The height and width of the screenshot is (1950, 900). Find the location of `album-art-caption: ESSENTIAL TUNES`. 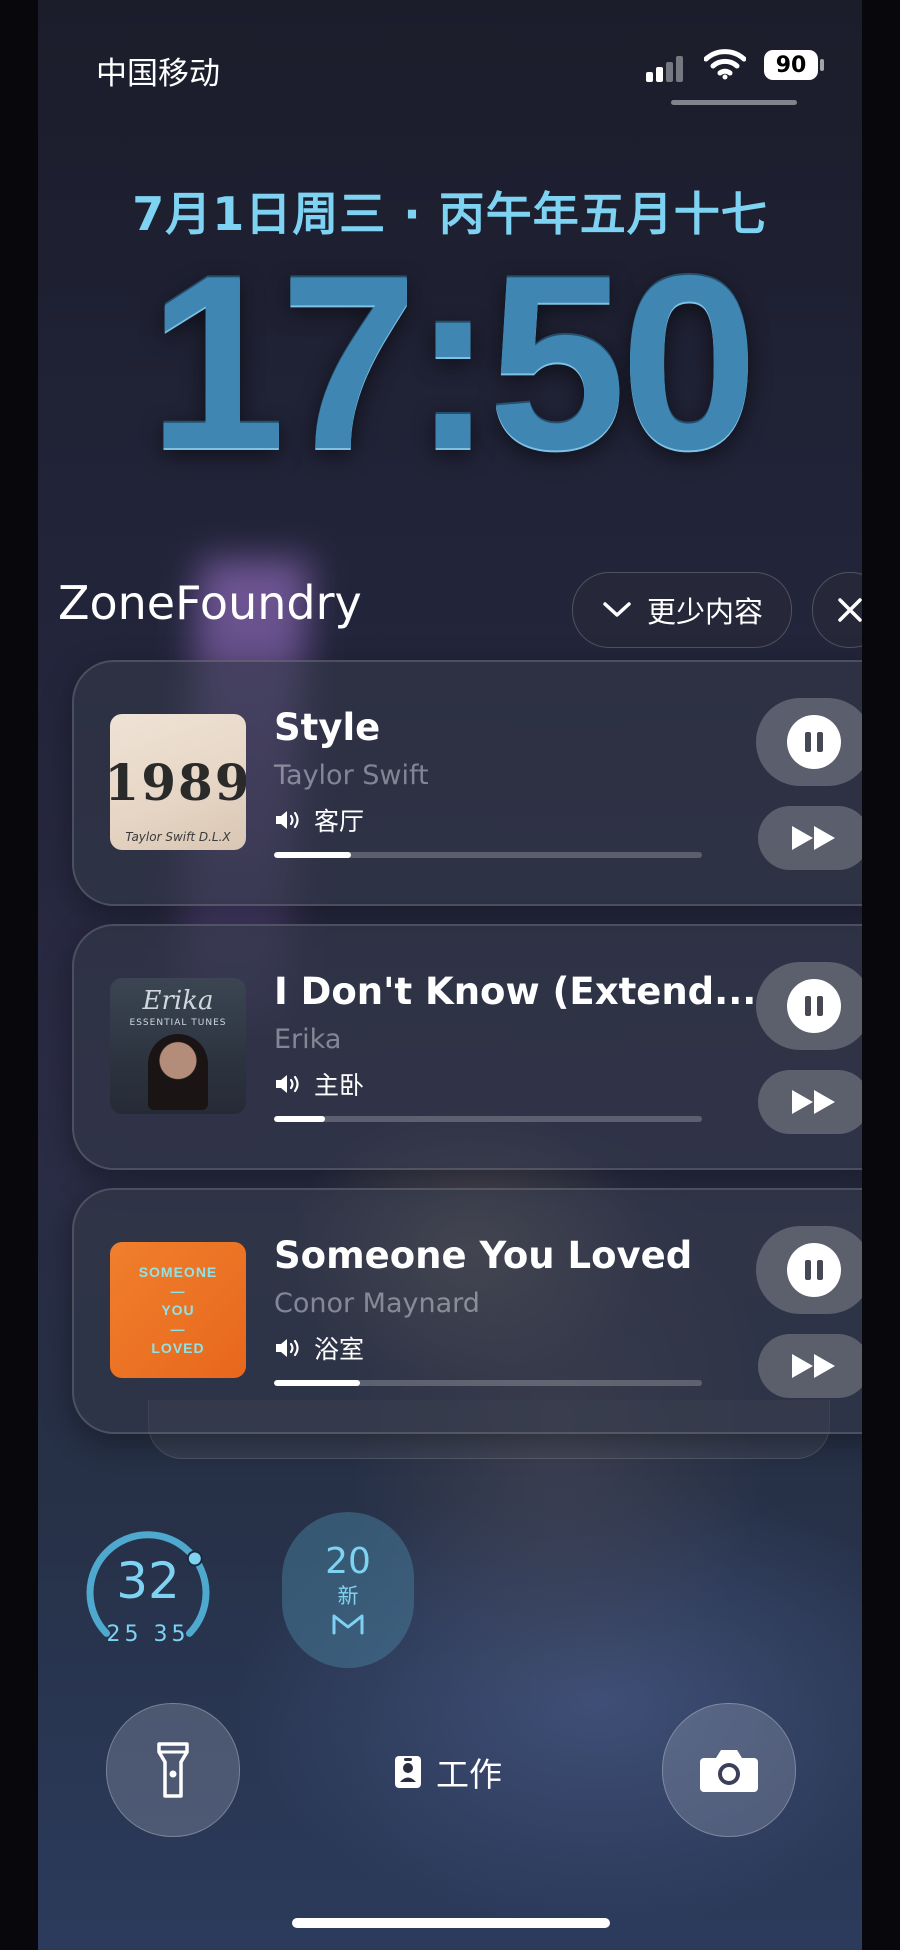

album-art-caption: ESSENTIAL TUNES is located at coordinates (178, 1023).